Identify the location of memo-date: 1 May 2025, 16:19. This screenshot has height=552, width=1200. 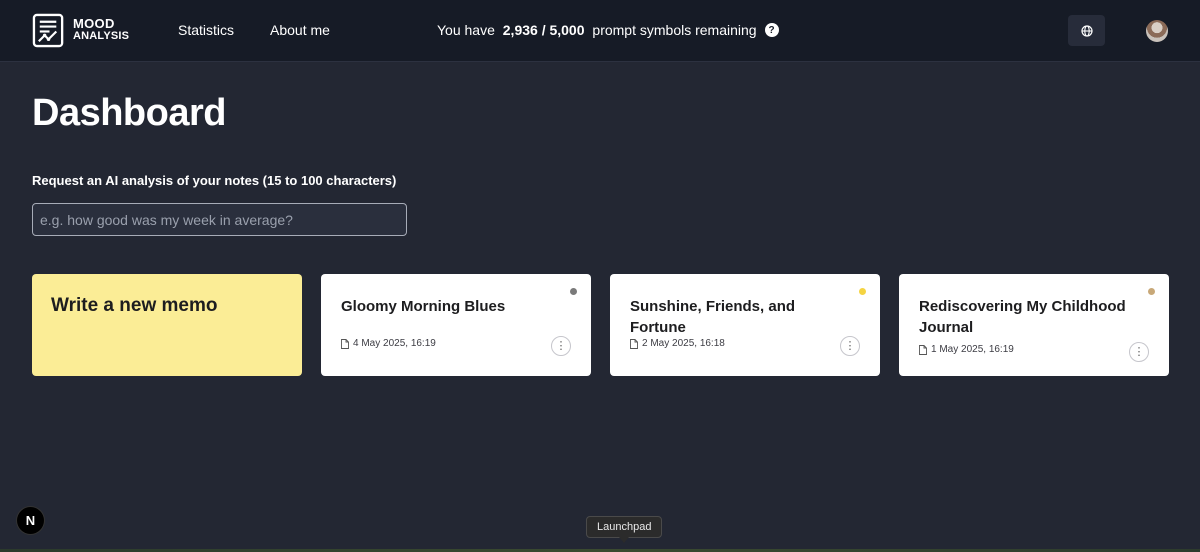
(966, 349).